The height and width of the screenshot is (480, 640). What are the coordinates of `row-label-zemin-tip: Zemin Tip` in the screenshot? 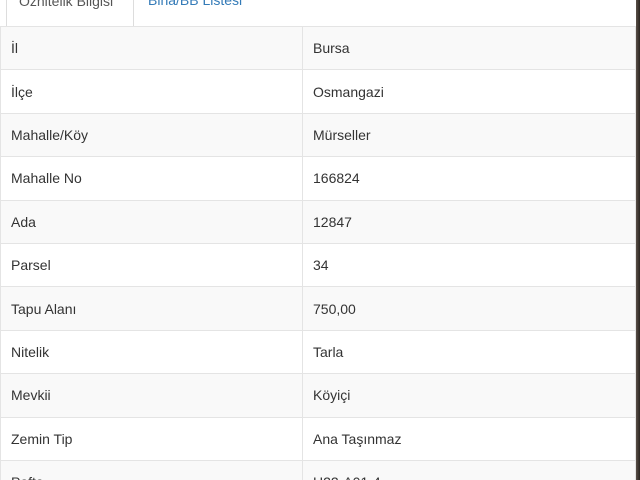 It's located at (151, 438).